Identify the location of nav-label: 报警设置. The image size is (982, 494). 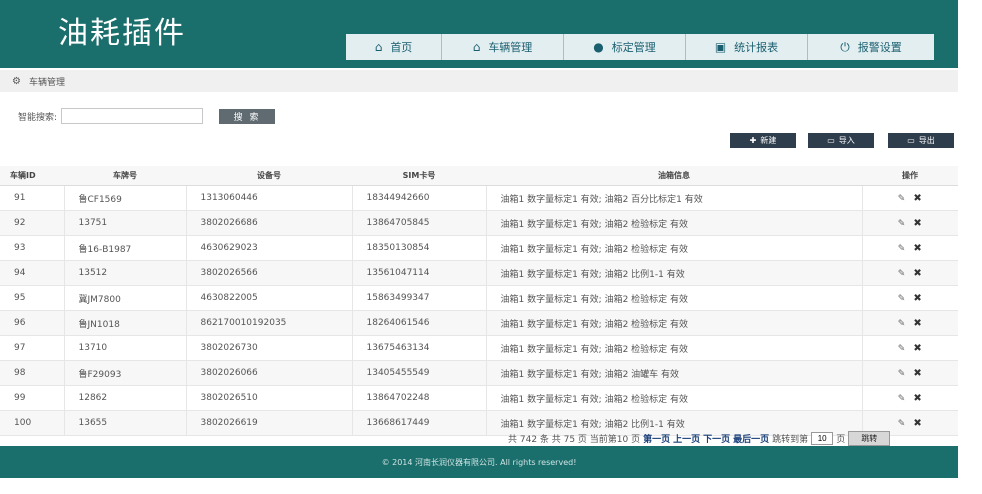
(879, 47).